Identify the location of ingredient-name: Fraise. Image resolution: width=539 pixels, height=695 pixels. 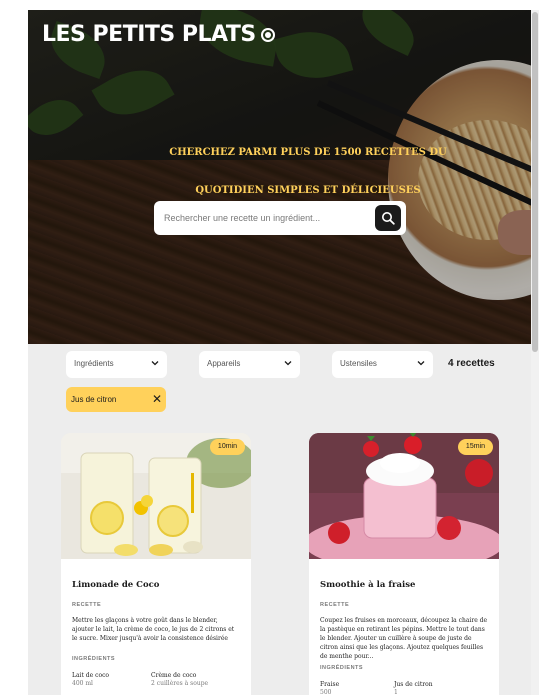
(330, 684).